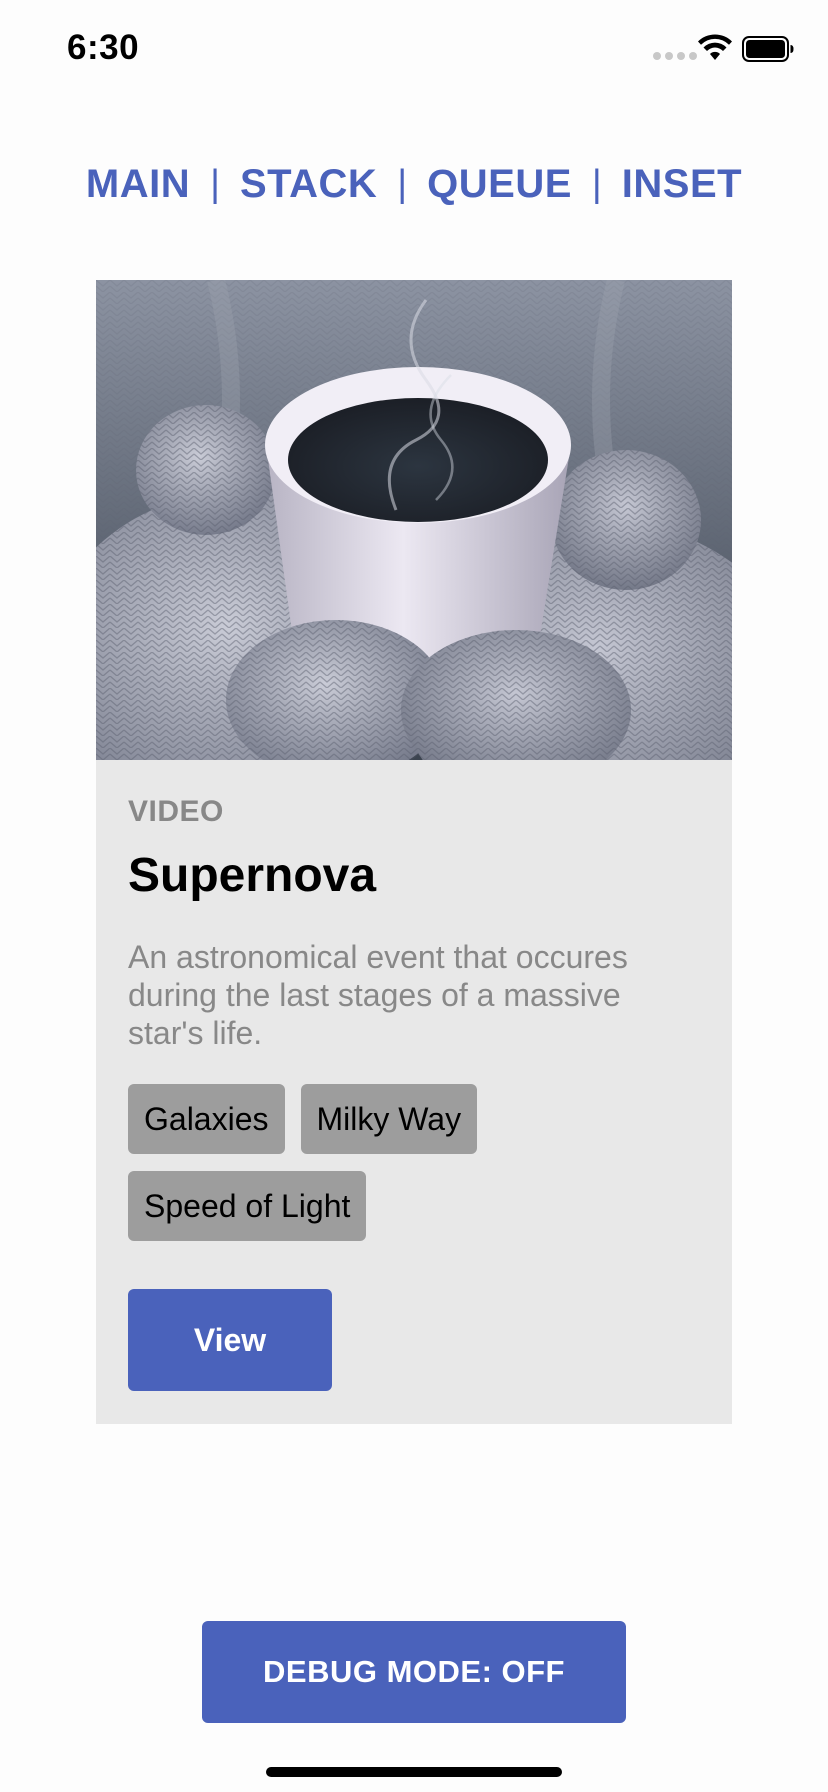  I want to click on top-nav: MAIN | STACK | QUEUE | INSET, so click(414, 184).